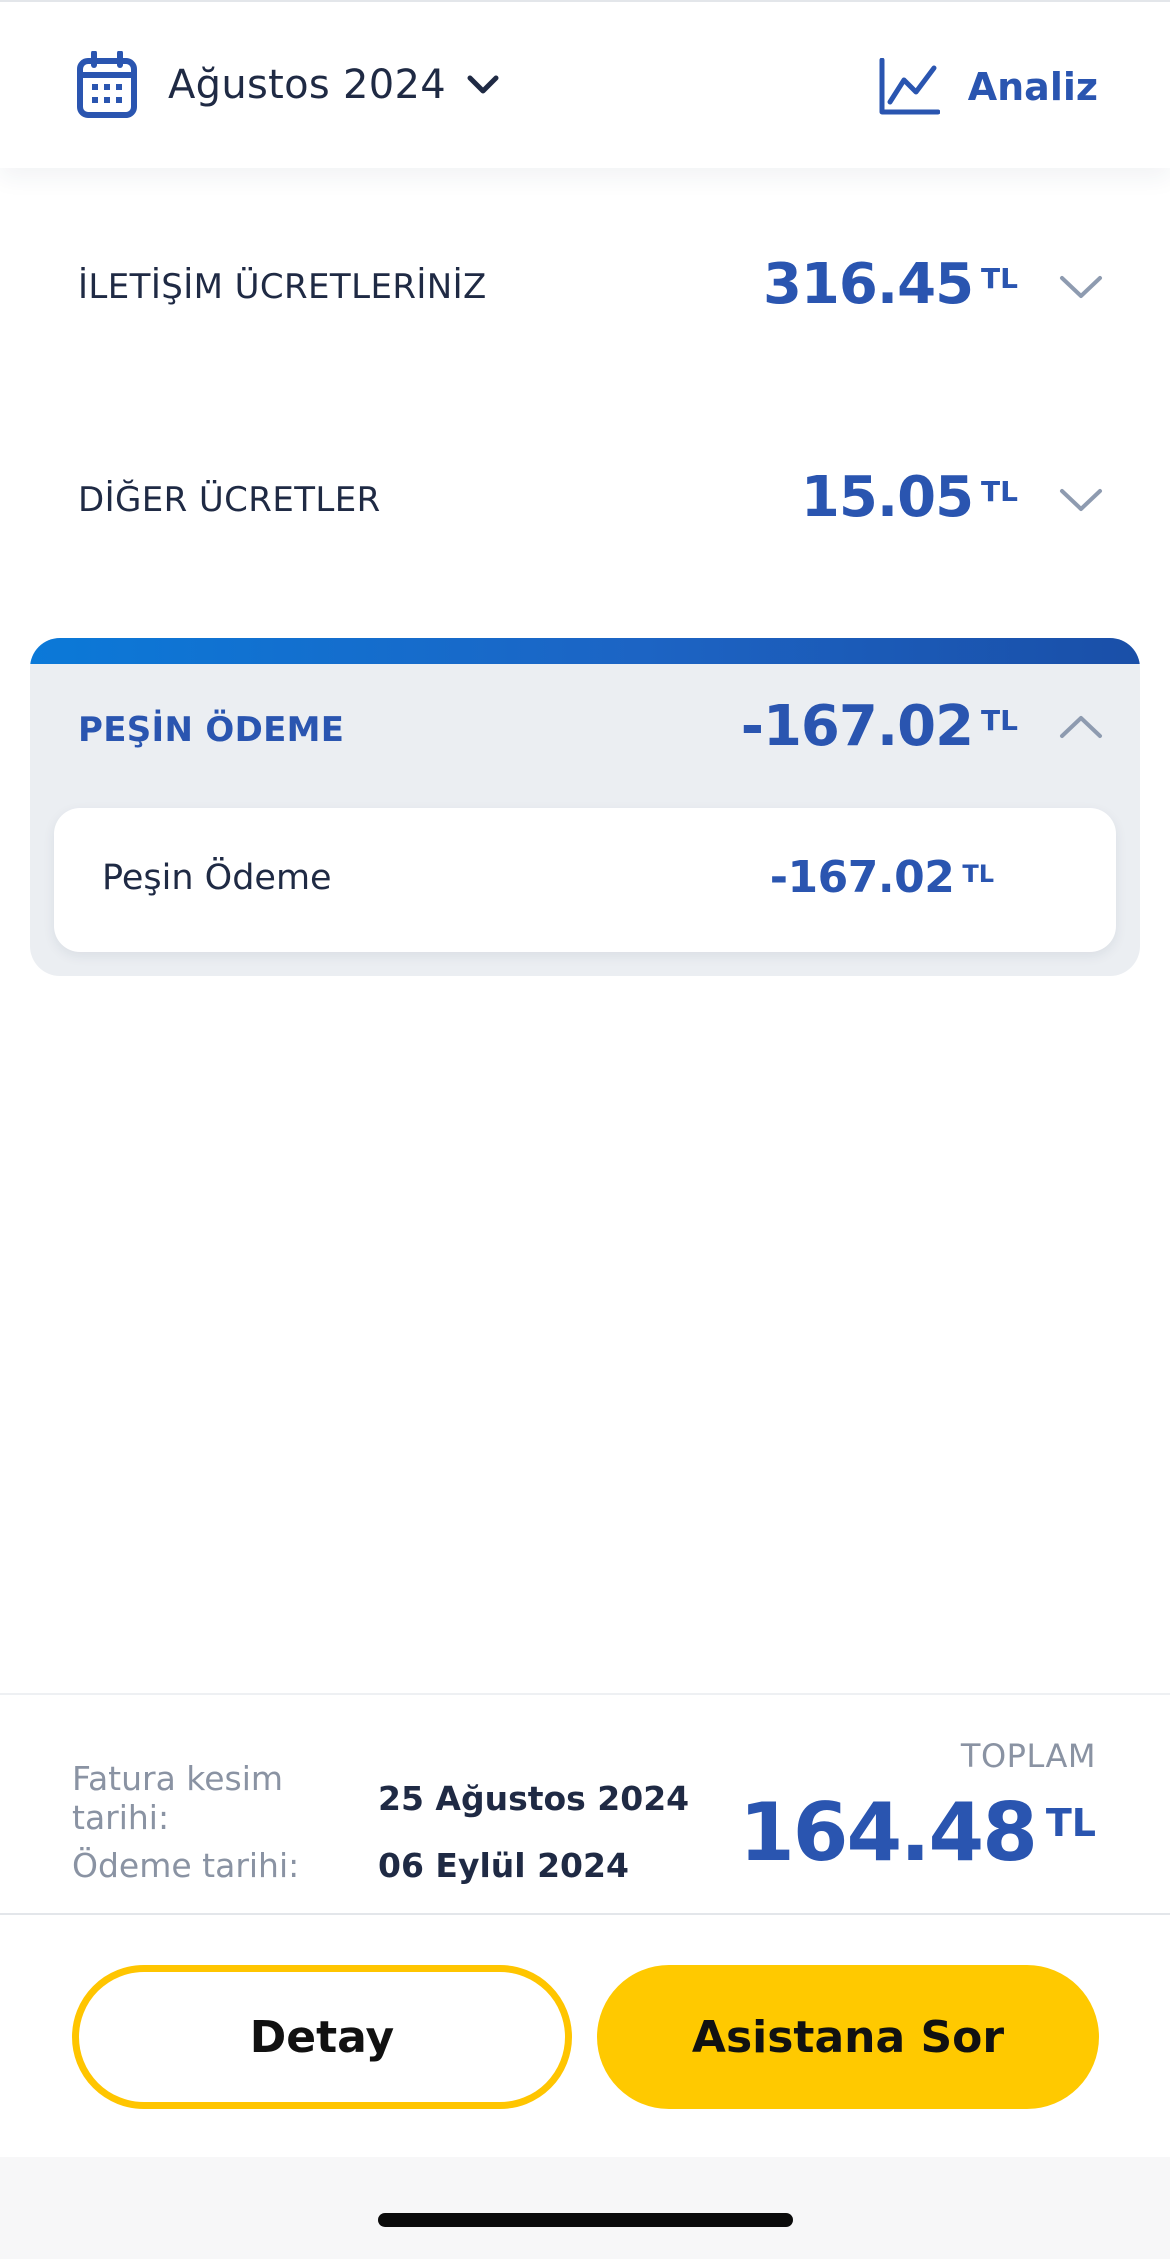 Image resolution: width=1170 pixels, height=2259 pixels. What do you see at coordinates (888, 1832) in the screenshot?
I see `total-value: 164.48` at bounding box center [888, 1832].